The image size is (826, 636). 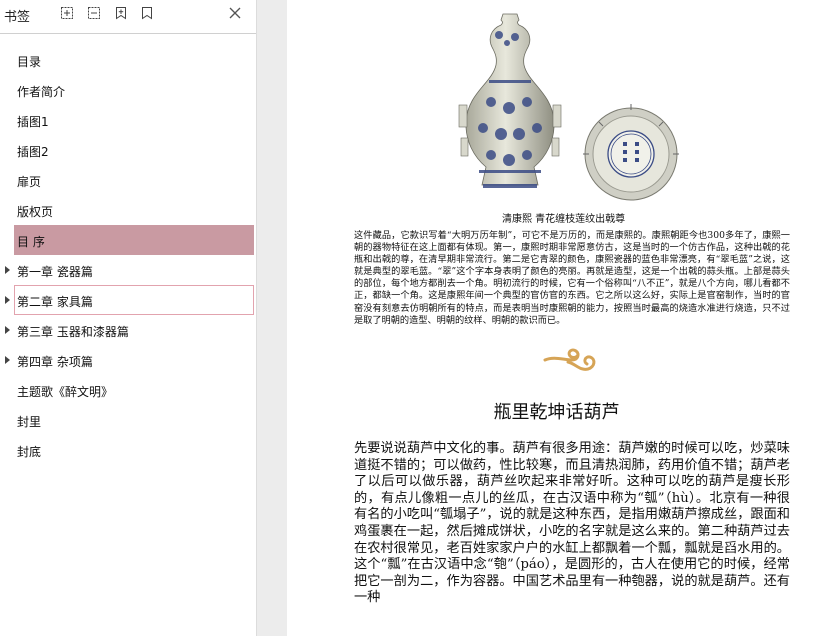 What do you see at coordinates (128, 420) in the screenshot?
I see `bookmark-item: 封里` at bounding box center [128, 420].